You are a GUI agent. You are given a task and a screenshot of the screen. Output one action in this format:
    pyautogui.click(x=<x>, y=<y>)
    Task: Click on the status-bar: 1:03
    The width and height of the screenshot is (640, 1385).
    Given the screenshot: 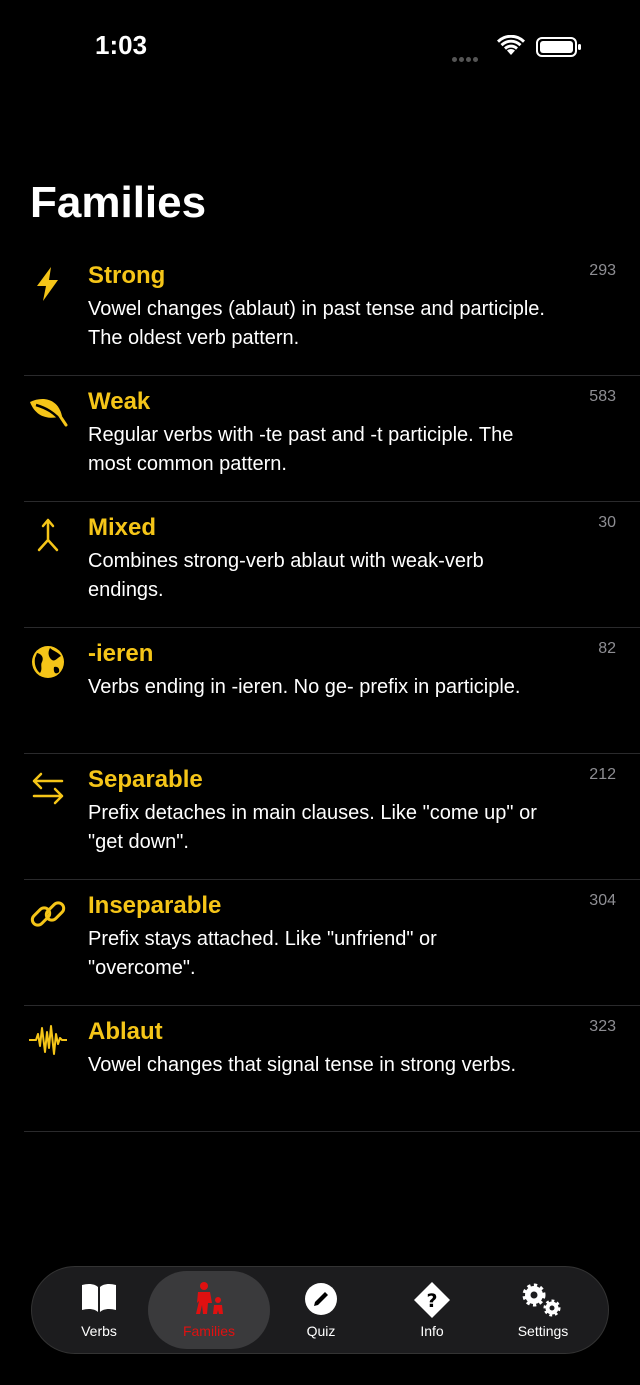 What is the action you would take?
    pyautogui.click(x=320, y=47)
    